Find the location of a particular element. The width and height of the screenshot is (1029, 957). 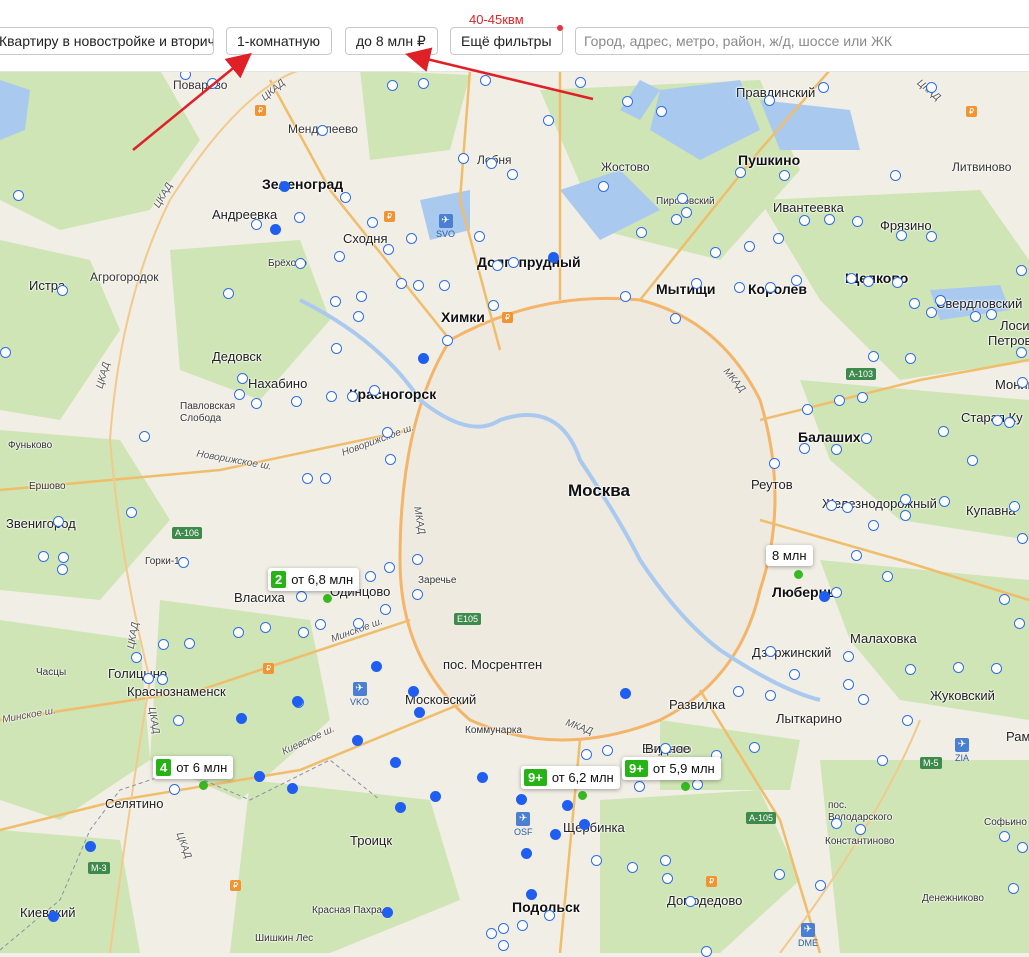

airport-zia: ✈ ZIA is located at coordinates (962, 750).